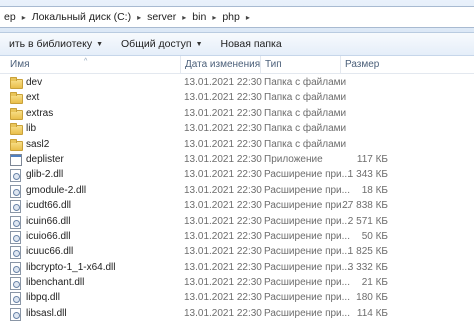 The height and width of the screenshot is (321, 474). What do you see at coordinates (45, 175) in the screenshot?
I see `file-name: glib-2.dll` at bounding box center [45, 175].